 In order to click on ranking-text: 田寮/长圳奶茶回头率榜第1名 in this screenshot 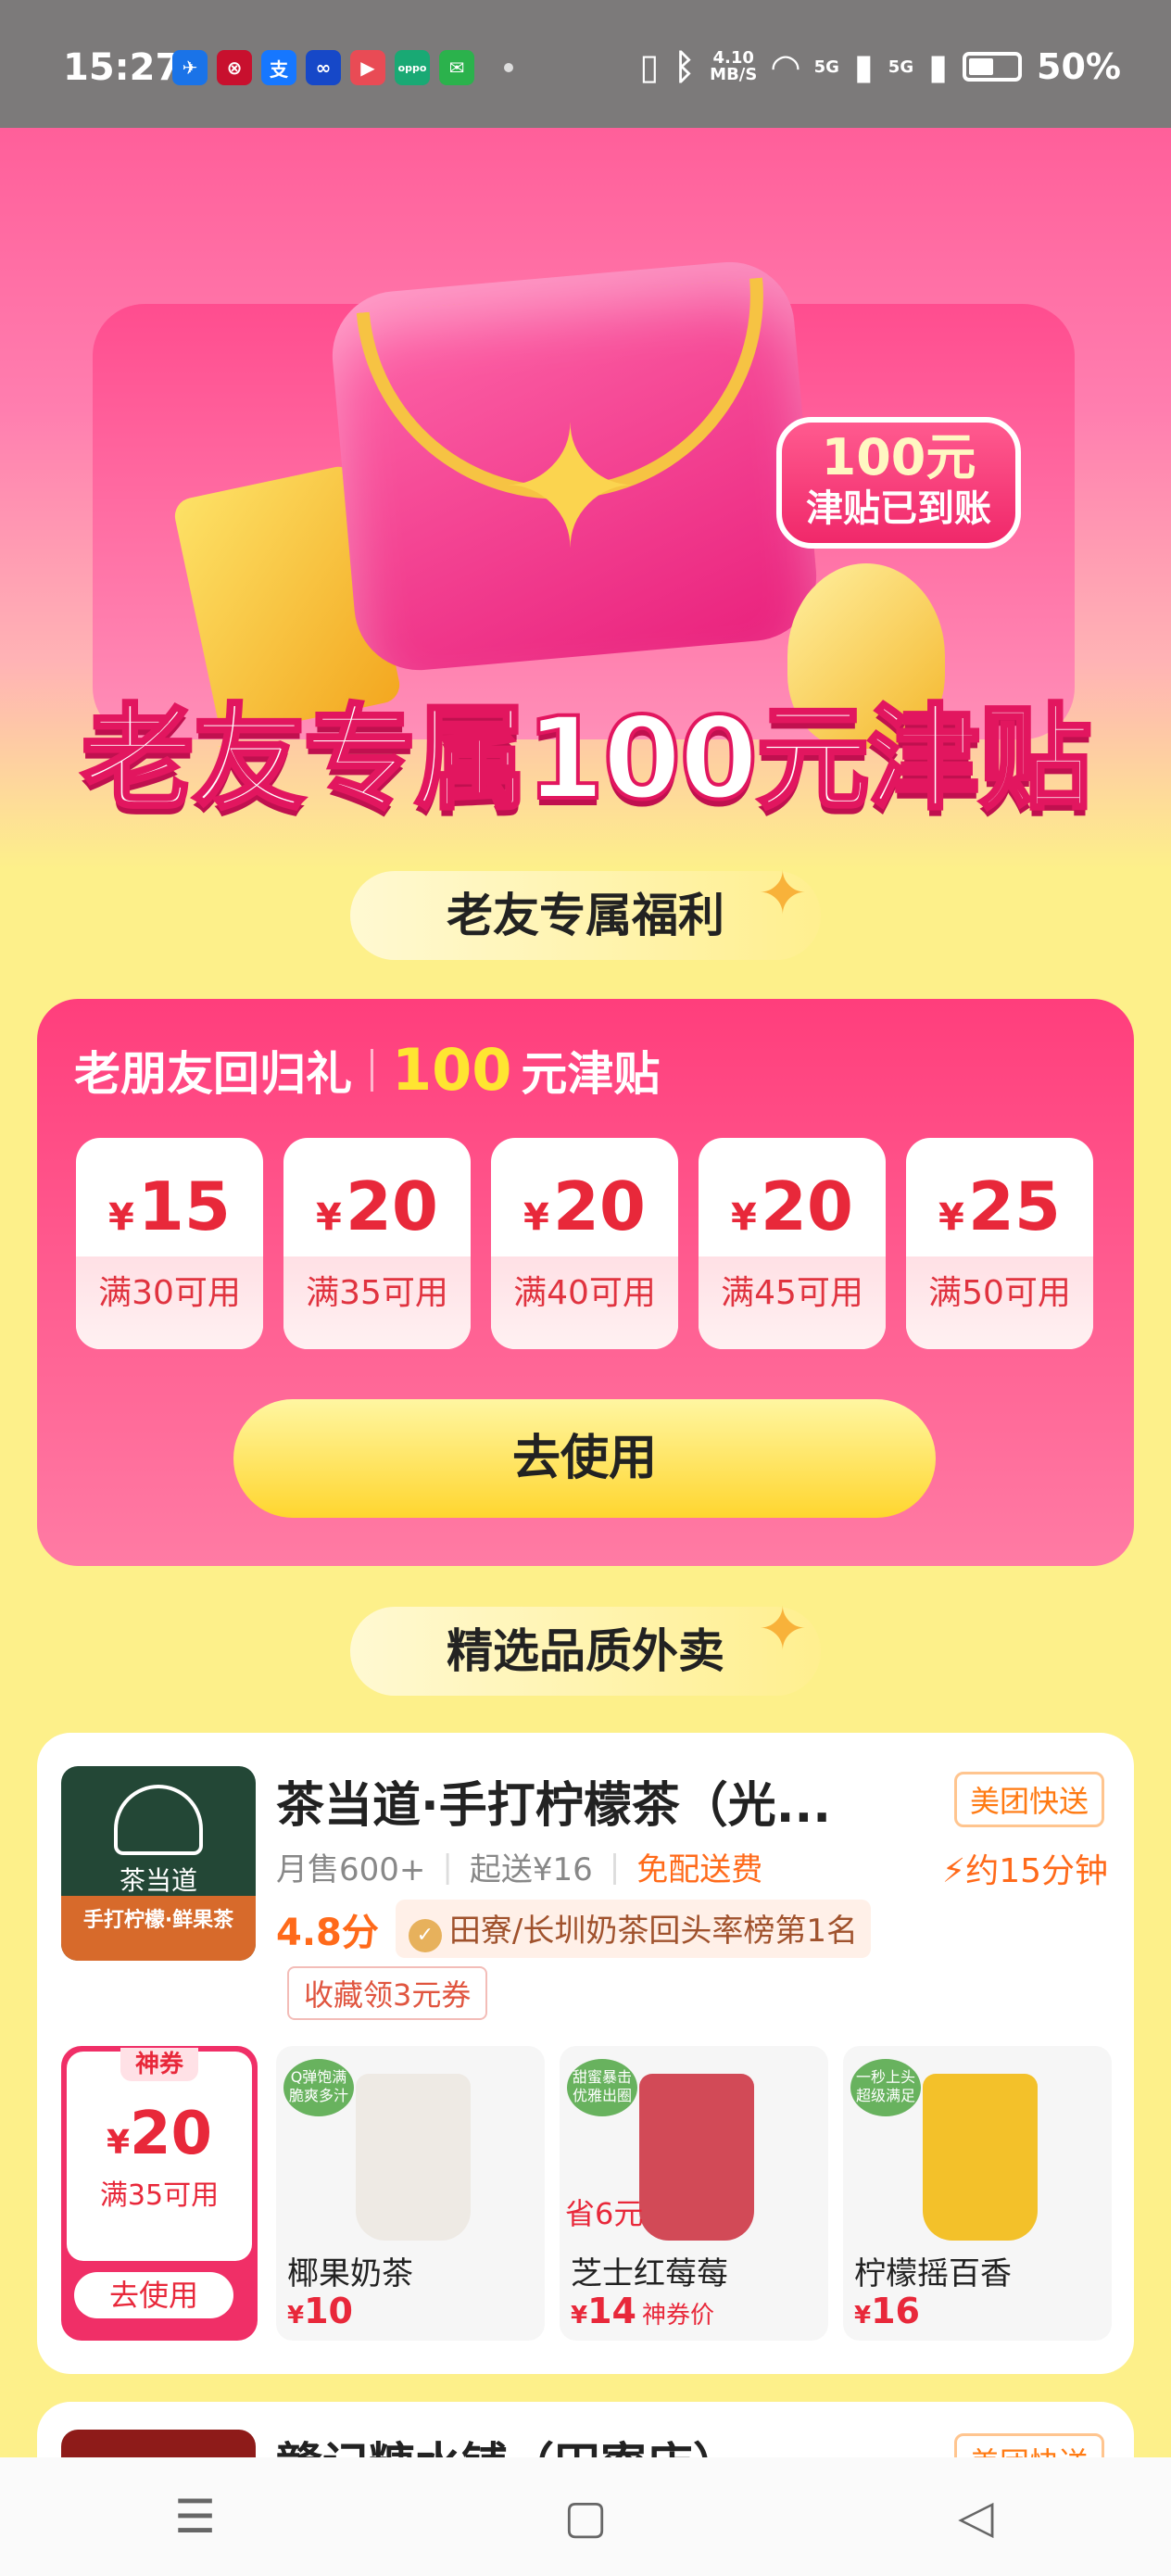, I will do `click(653, 1931)`.